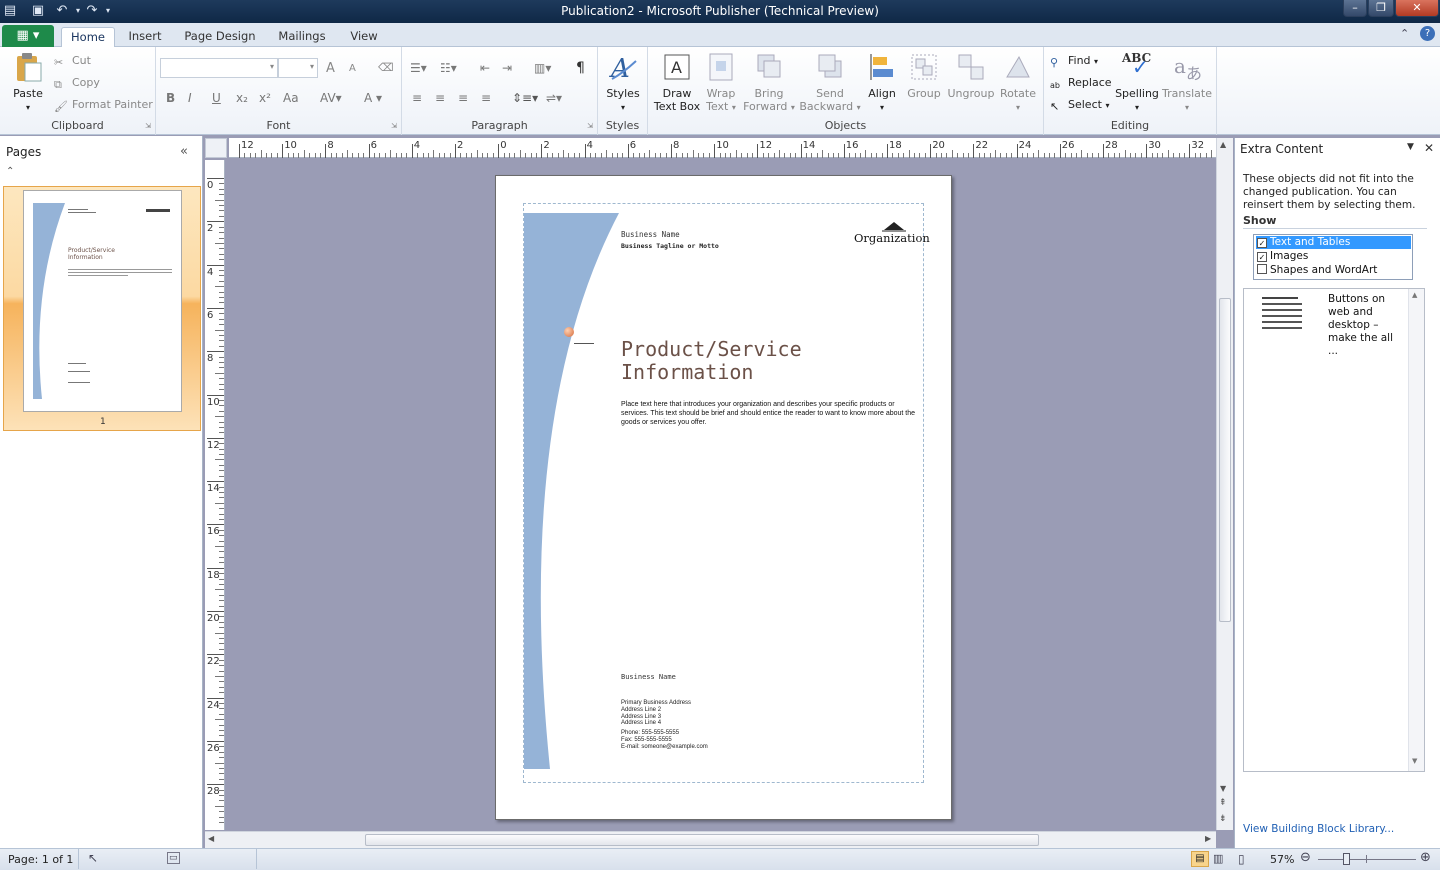 The width and height of the screenshot is (1440, 870). What do you see at coordinates (211, 838) in the screenshot?
I see `scroll-left-arrow-icon: ◀` at bounding box center [211, 838].